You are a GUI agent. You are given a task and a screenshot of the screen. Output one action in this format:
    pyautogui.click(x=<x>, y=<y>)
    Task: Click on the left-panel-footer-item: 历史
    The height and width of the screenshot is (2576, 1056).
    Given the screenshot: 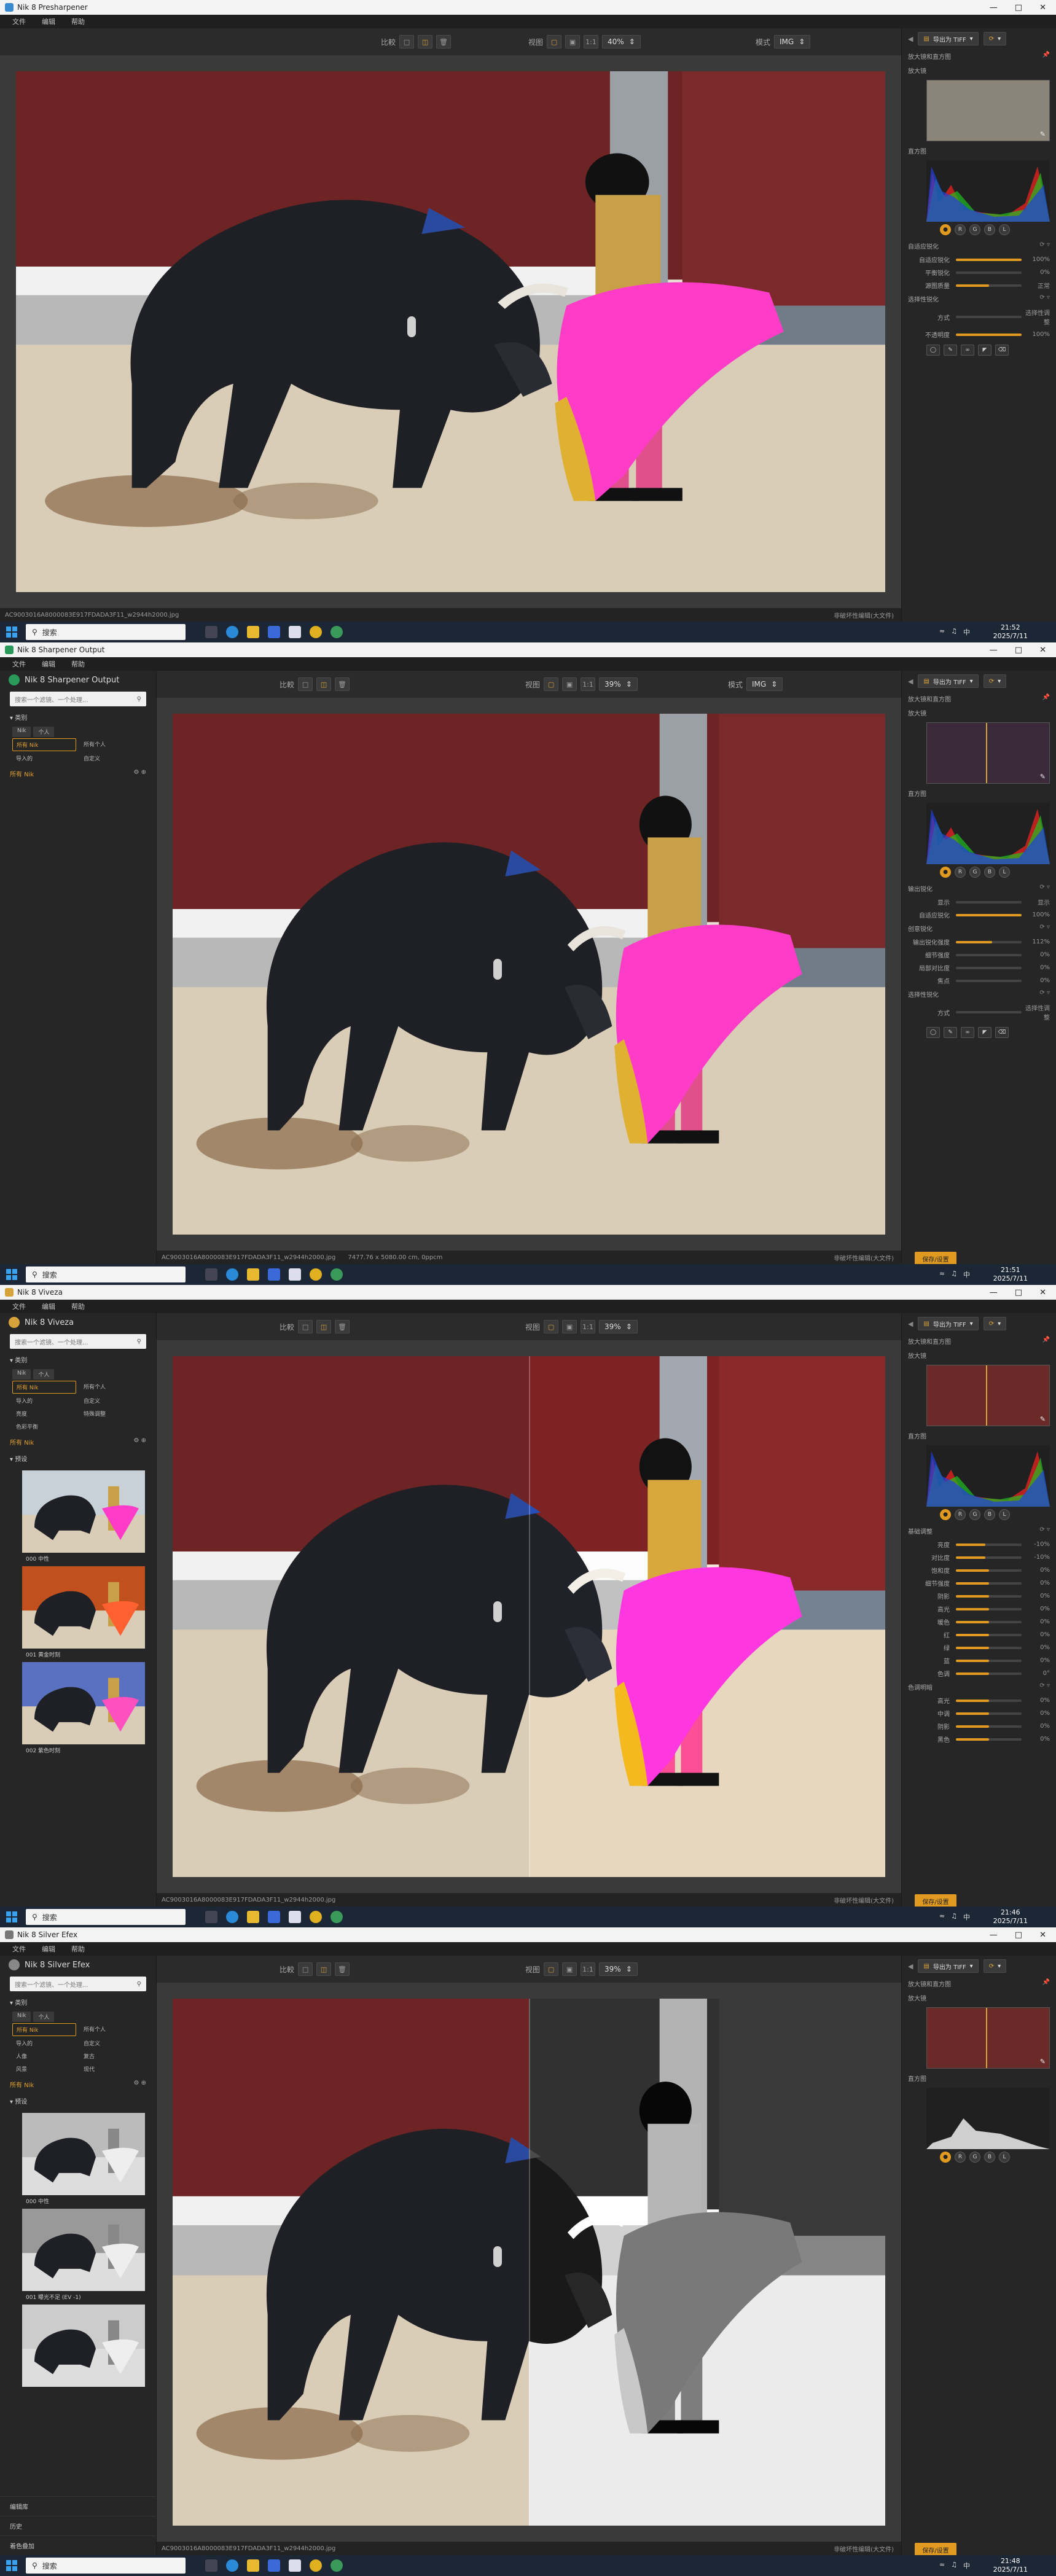 What is the action you would take?
    pyautogui.click(x=78, y=2525)
    